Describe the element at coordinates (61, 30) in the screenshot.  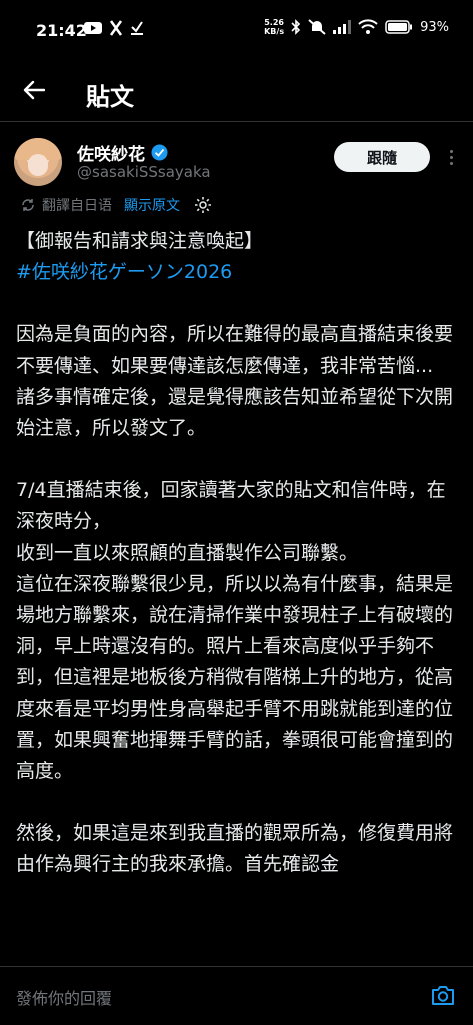
I see `status-time: 21:42` at that location.